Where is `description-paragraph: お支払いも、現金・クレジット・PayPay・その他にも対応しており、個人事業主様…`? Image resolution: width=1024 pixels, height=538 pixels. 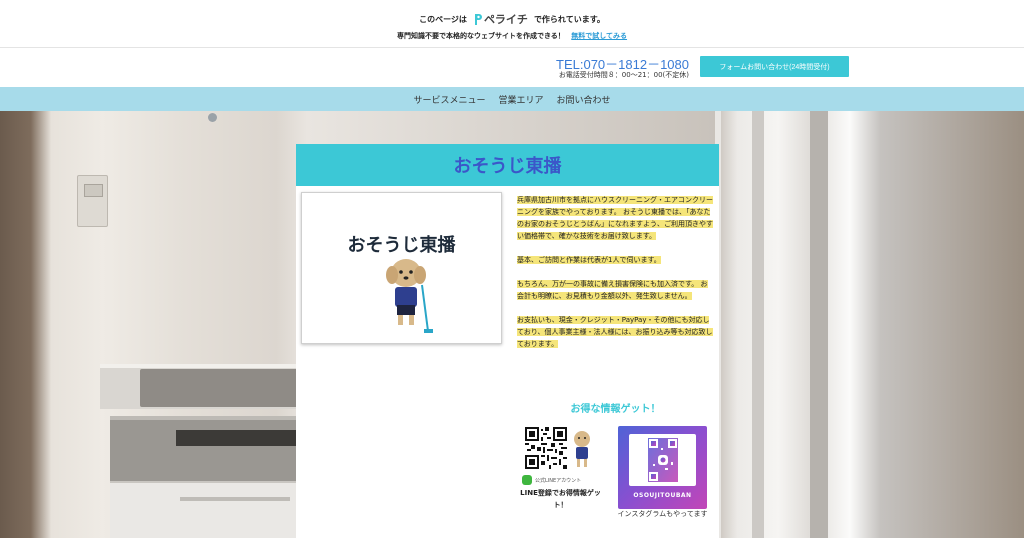 description-paragraph: お支払いも、現金・クレジット・PayPay・その他にも対応しており、個人事業主様… is located at coordinates (615, 332).